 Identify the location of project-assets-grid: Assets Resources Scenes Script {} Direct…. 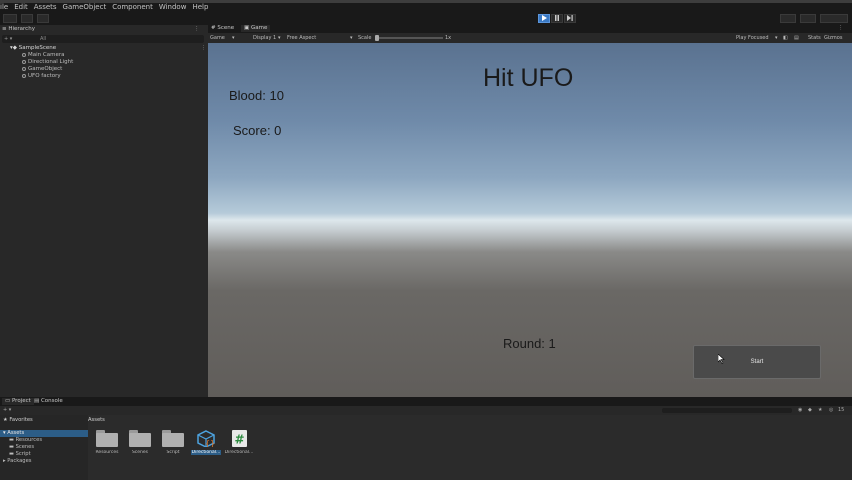
(470, 447).